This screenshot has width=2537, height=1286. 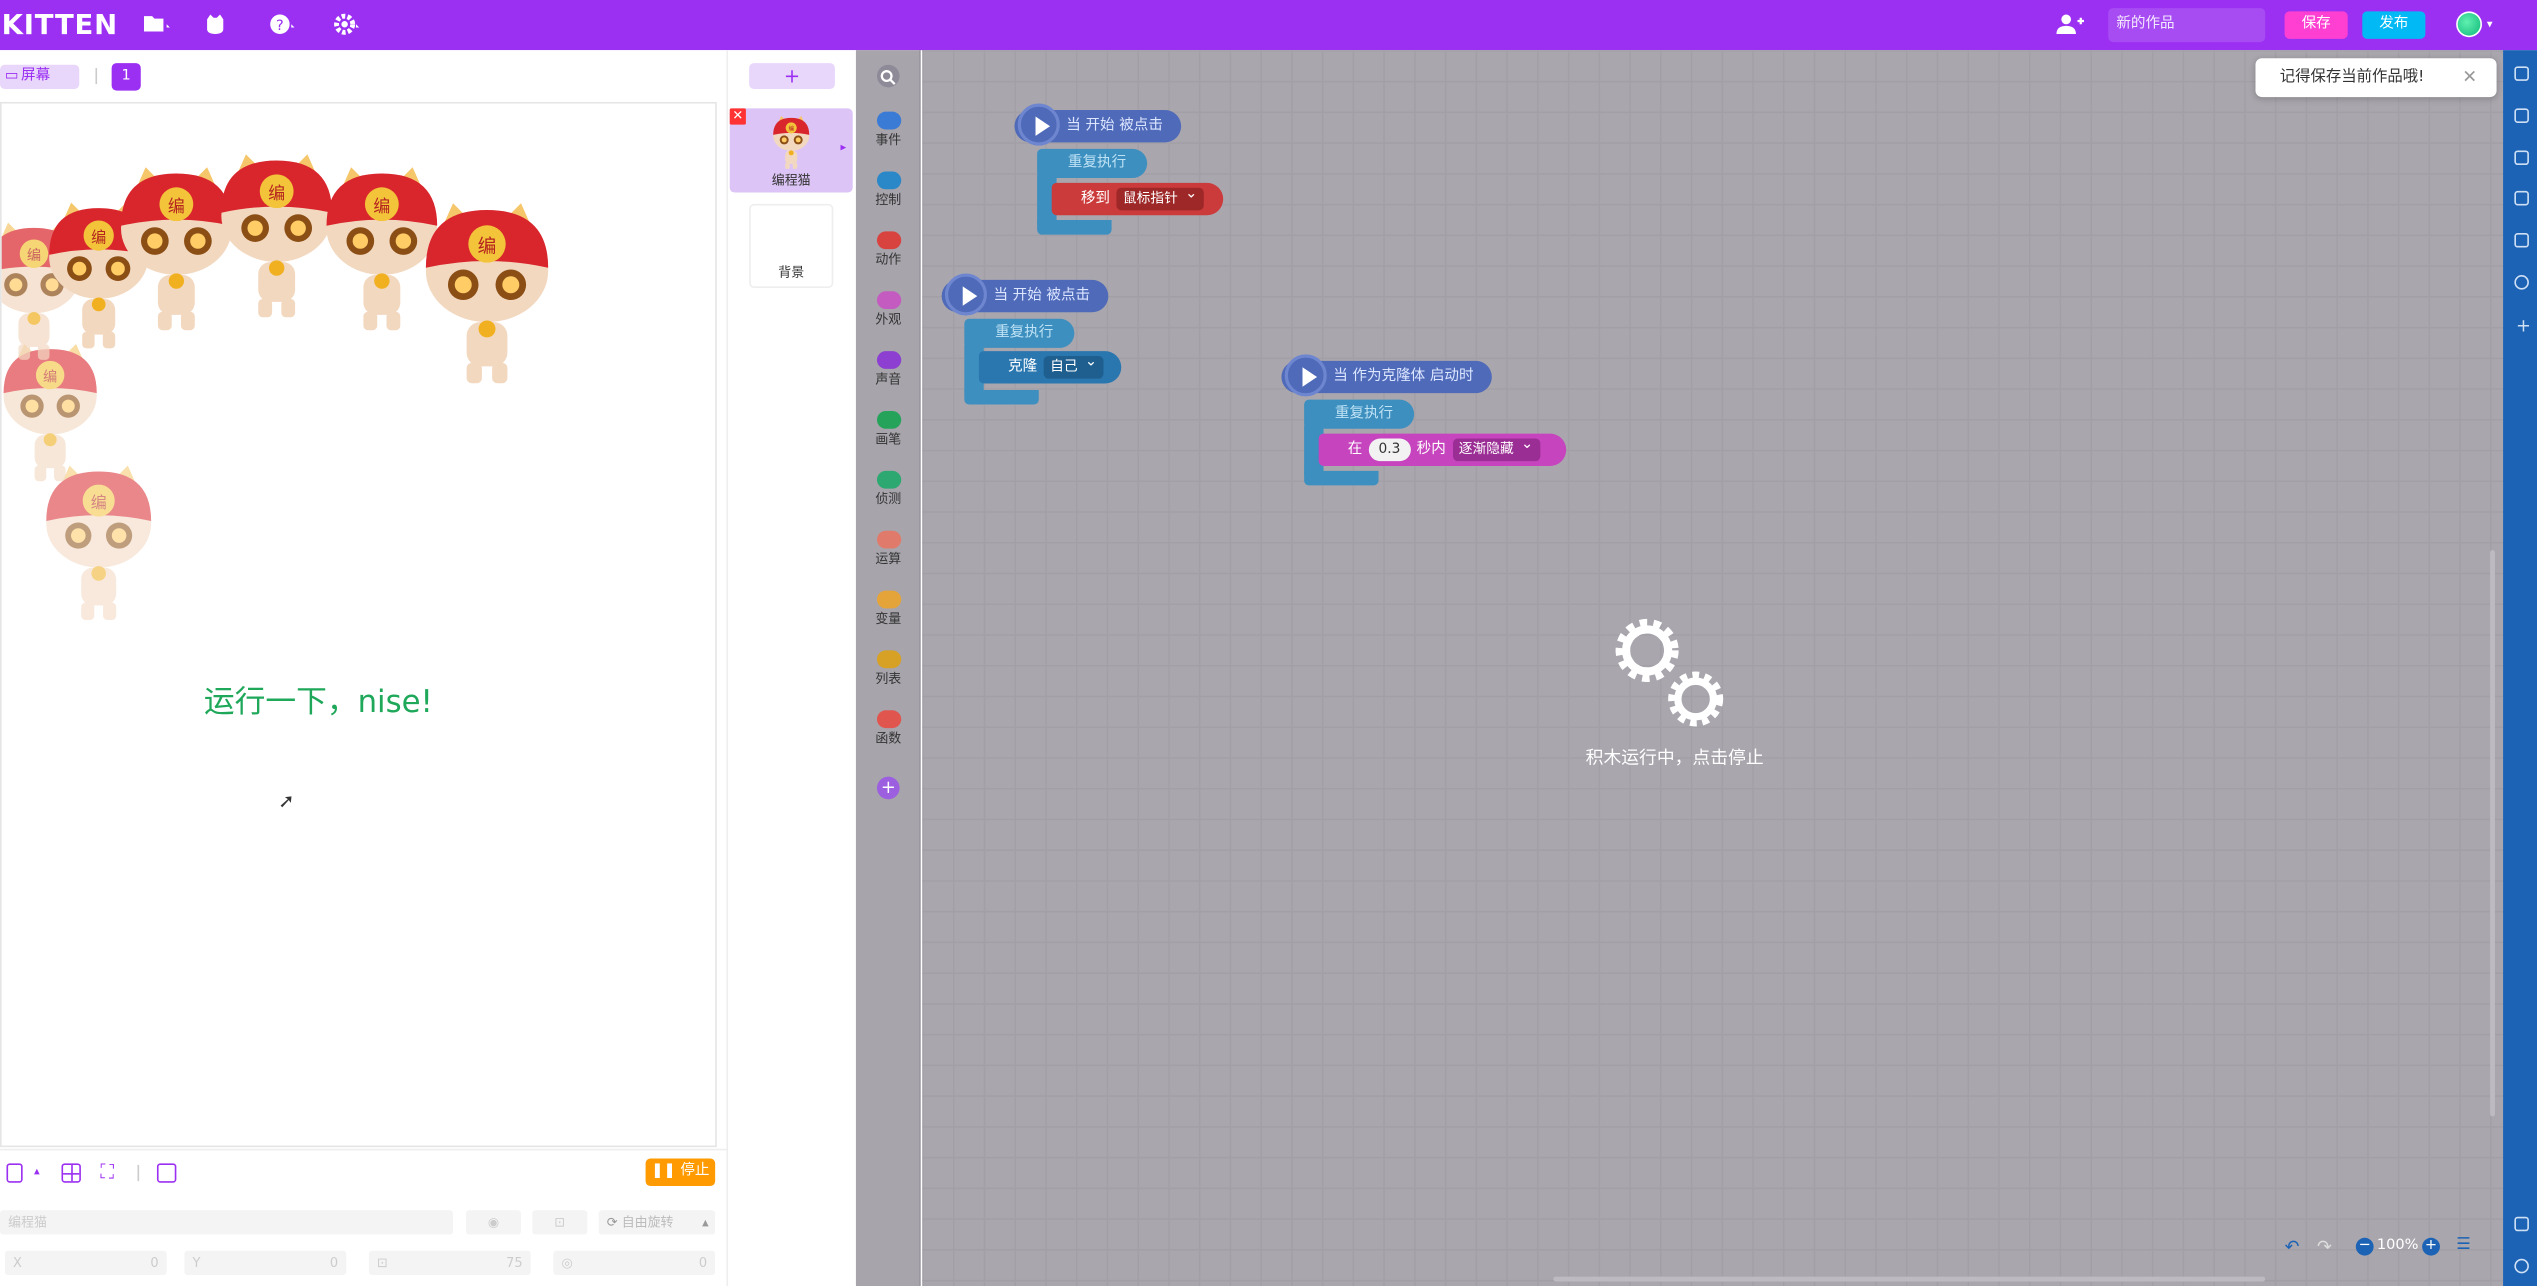 I want to click on rotation-mode-select: ⟳ 自由旋转 ▴, so click(x=657, y=1222).